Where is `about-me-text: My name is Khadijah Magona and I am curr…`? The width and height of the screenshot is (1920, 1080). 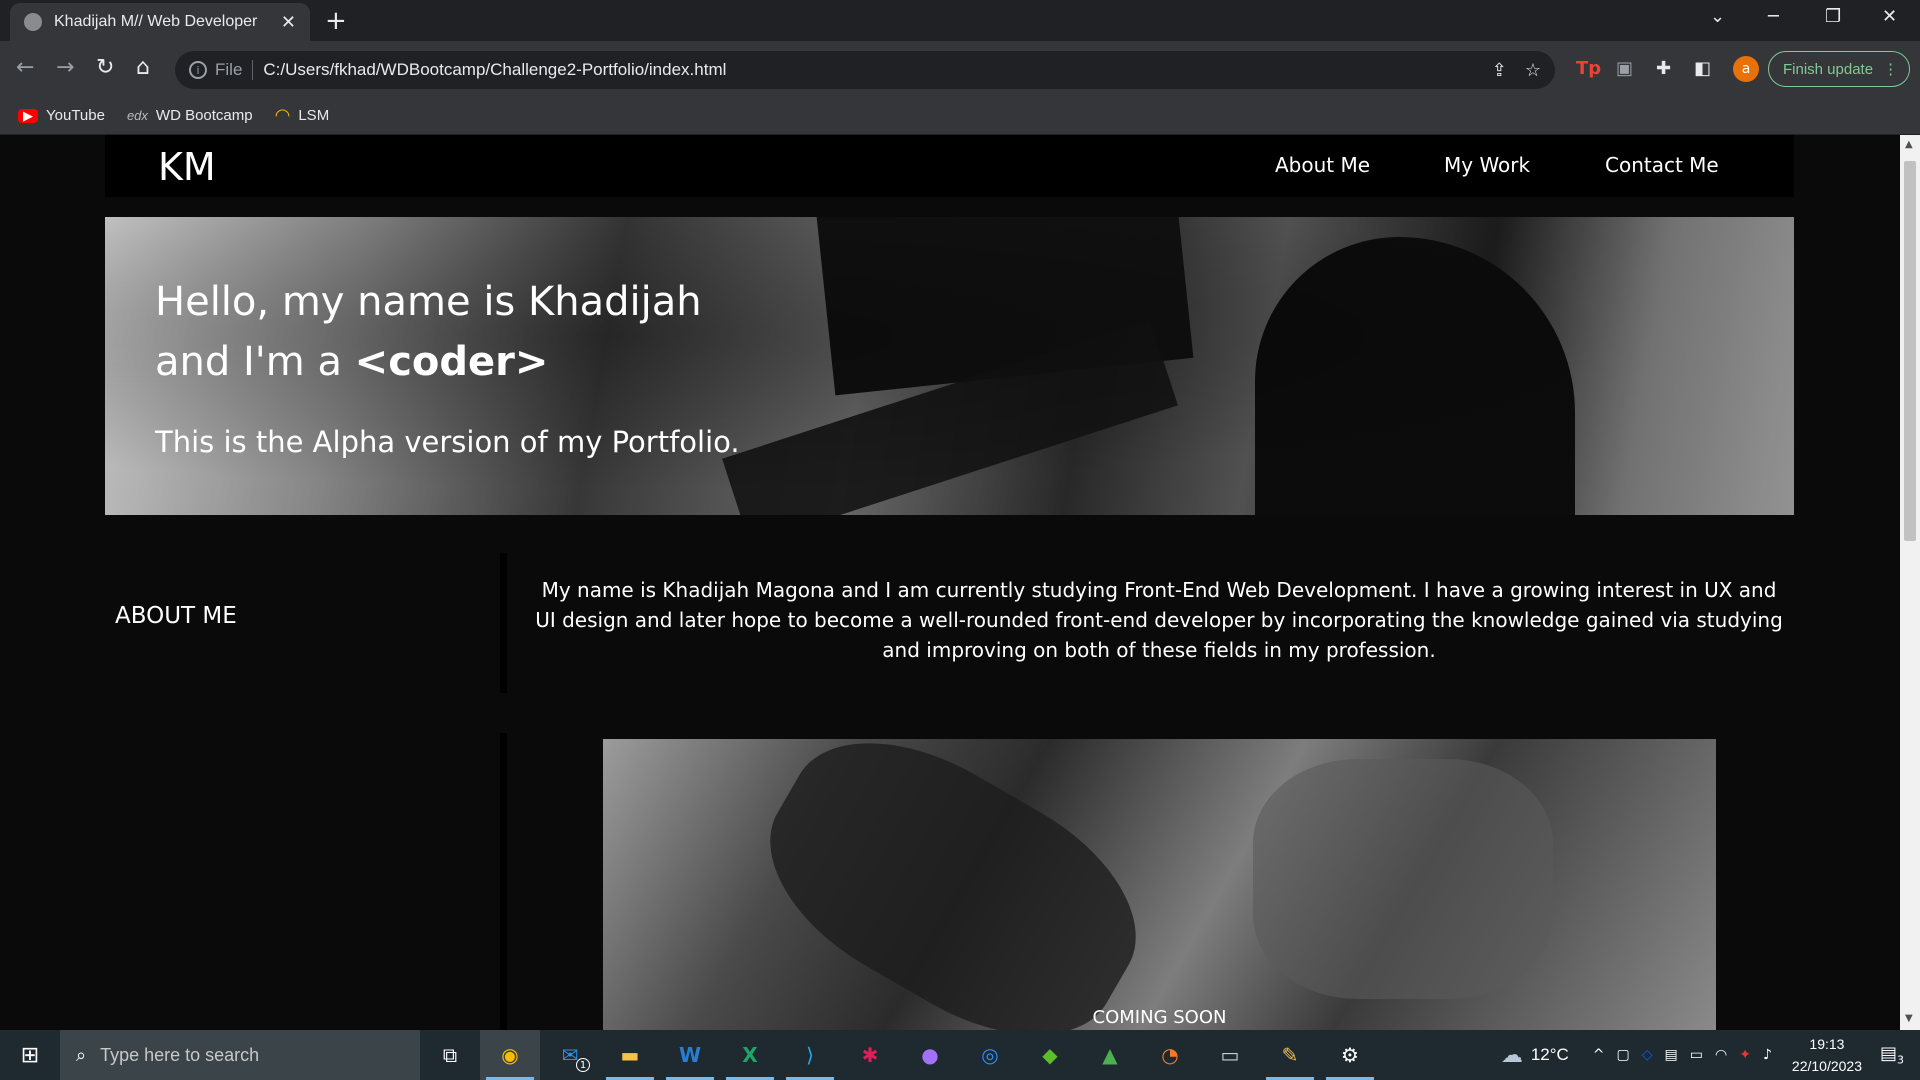 about-me-text: My name is Khadijah Magona and I am curr… is located at coordinates (1159, 620).